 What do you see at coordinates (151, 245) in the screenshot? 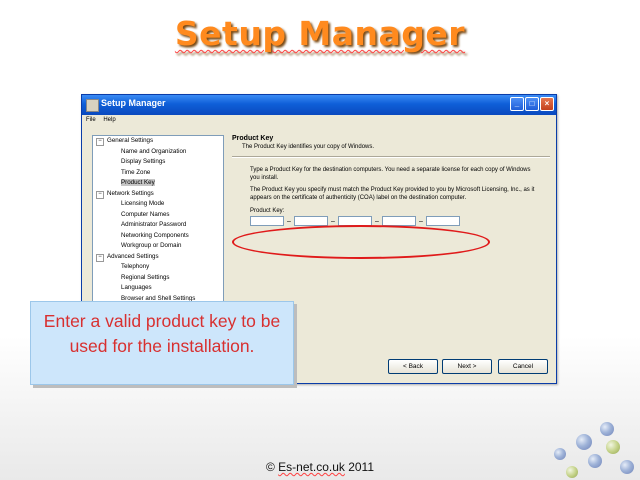
I see `tree-item-label: Workgroup or Domain` at bounding box center [151, 245].